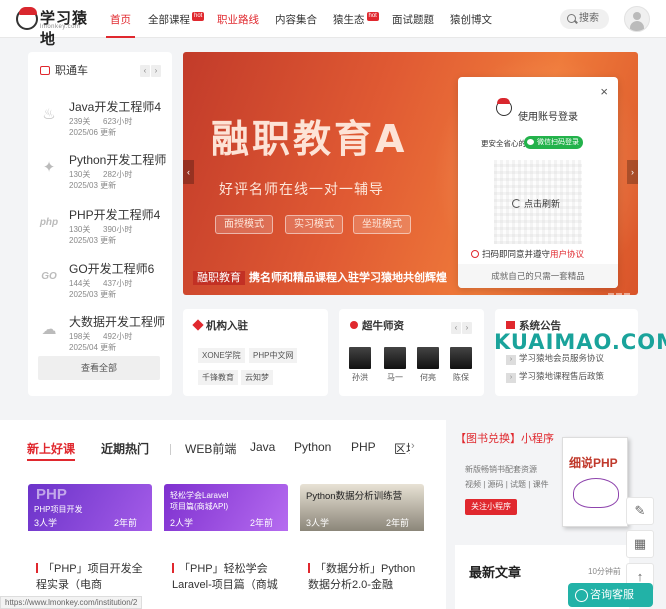  What do you see at coordinates (501, 469) in the screenshot?
I see `book-promo-line: 新版畅销书配套资源` at bounding box center [501, 469].